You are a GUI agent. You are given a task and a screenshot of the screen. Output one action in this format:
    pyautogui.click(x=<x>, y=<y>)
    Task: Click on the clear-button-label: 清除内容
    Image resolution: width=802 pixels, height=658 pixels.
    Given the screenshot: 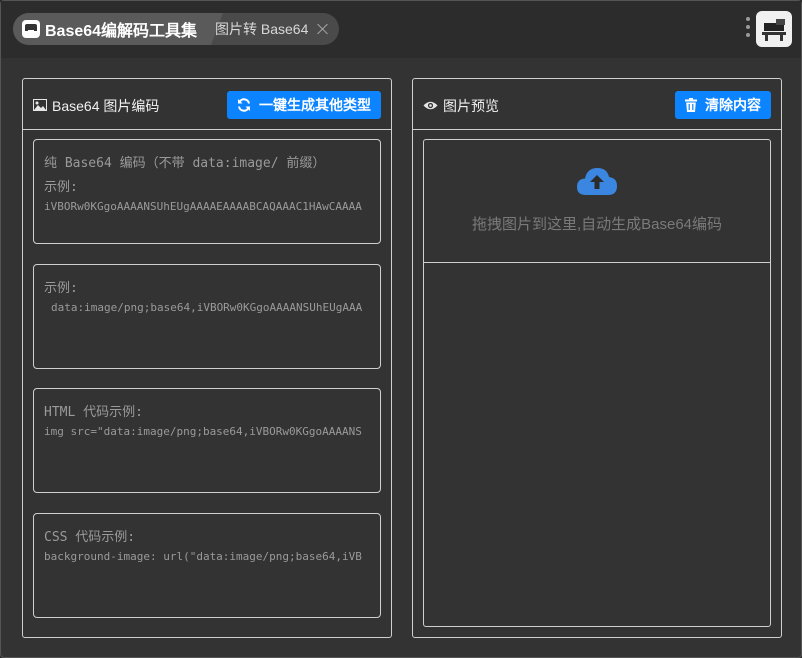 What is the action you would take?
    pyautogui.click(x=733, y=105)
    